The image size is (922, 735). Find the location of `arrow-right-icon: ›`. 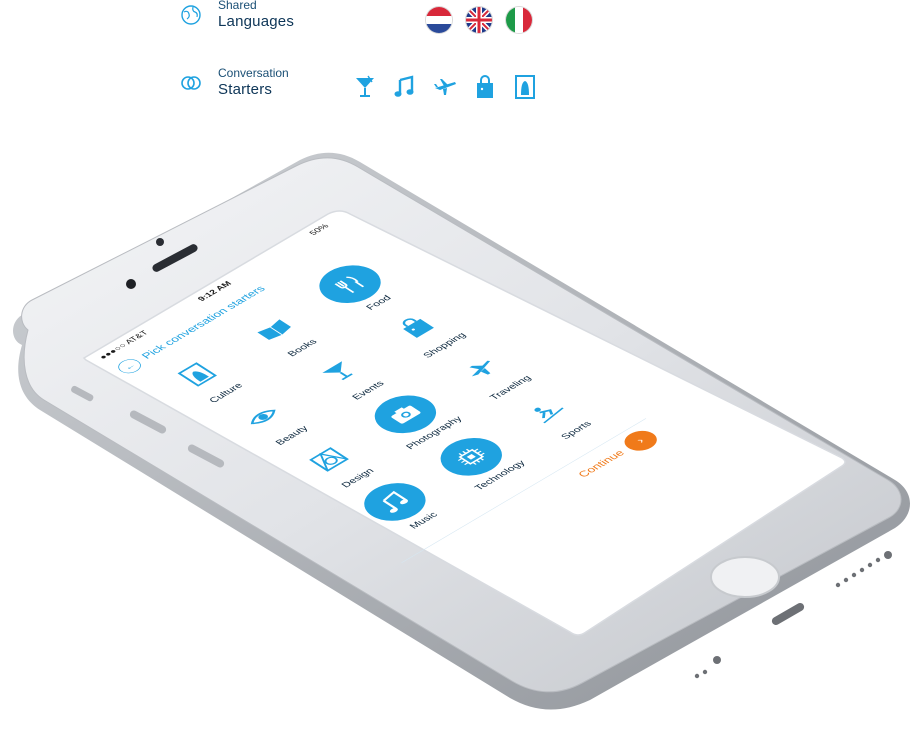

arrow-right-icon: › is located at coordinates (640, 440).